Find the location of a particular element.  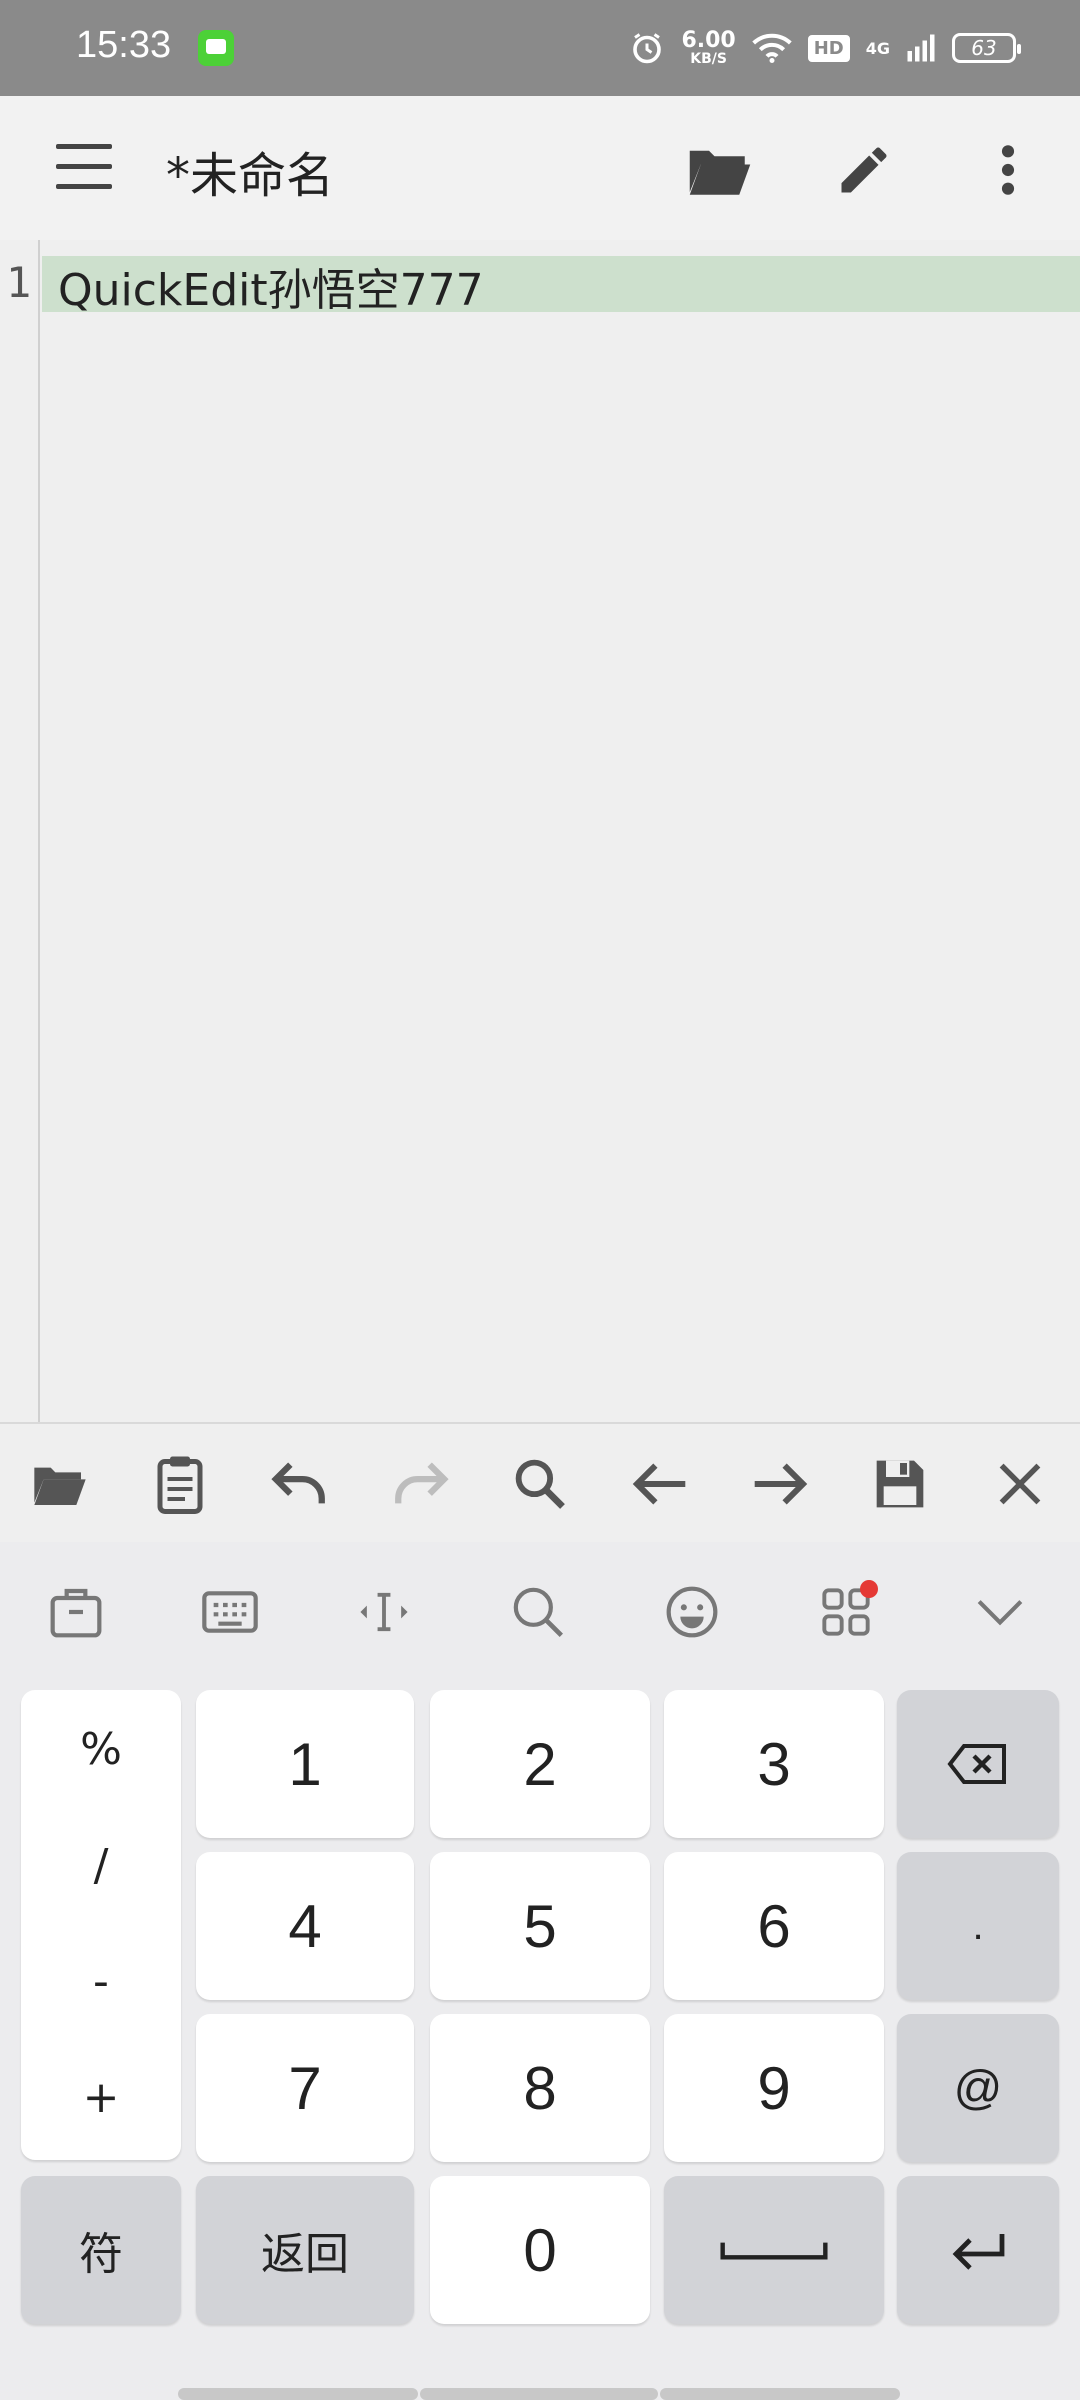

status-icons: 6.00 KB/S HD 4G 63 is located at coordinates (825, 48).